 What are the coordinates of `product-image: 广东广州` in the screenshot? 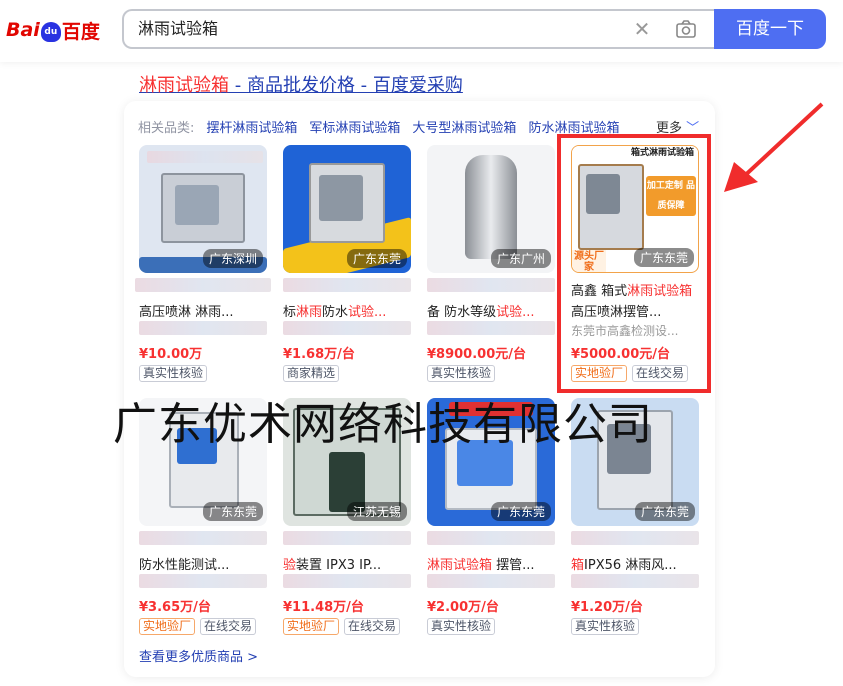 It's located at (491, 209).